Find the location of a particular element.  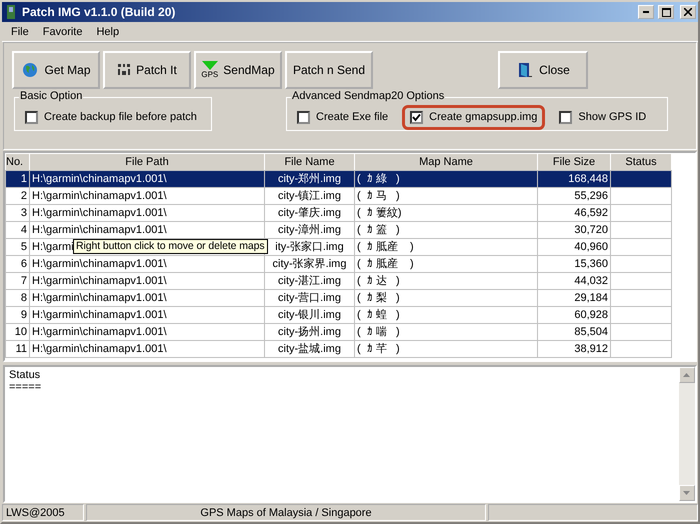

column-header: Status is located at coordinates (641, 162).